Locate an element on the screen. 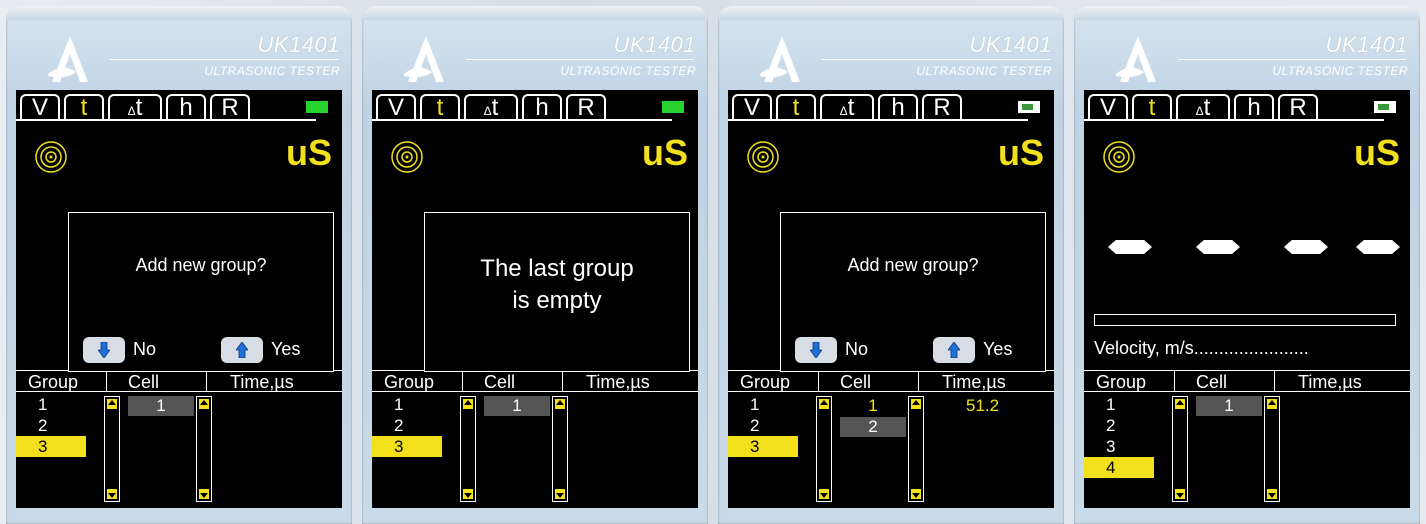 Image resolution: width=1426 pixels, height=524 pixels. arrow-down-icon is located at coordinates (104, 350).